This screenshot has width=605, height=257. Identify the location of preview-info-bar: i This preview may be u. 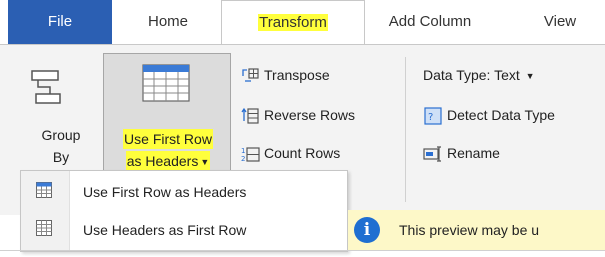
(476, 230).